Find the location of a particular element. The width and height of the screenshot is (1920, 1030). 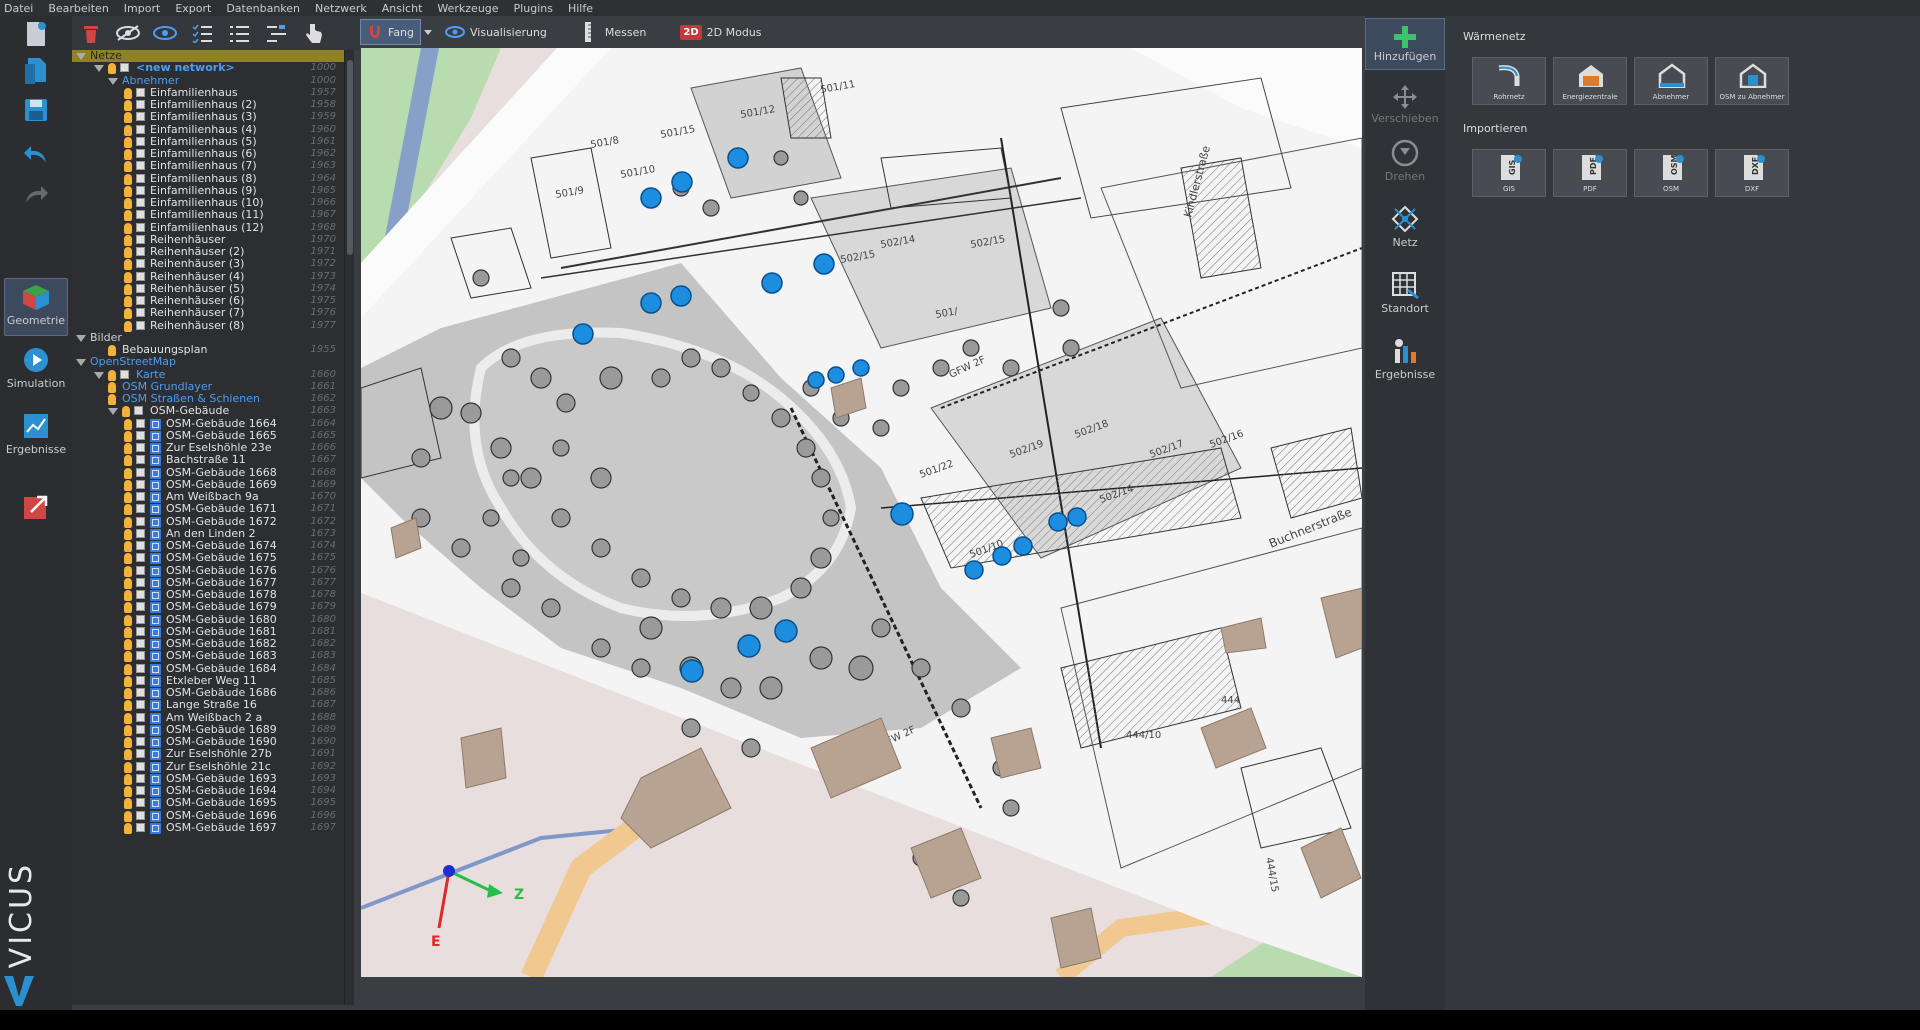

menu-item: Netzwerk is located at coordinates (341, 8).